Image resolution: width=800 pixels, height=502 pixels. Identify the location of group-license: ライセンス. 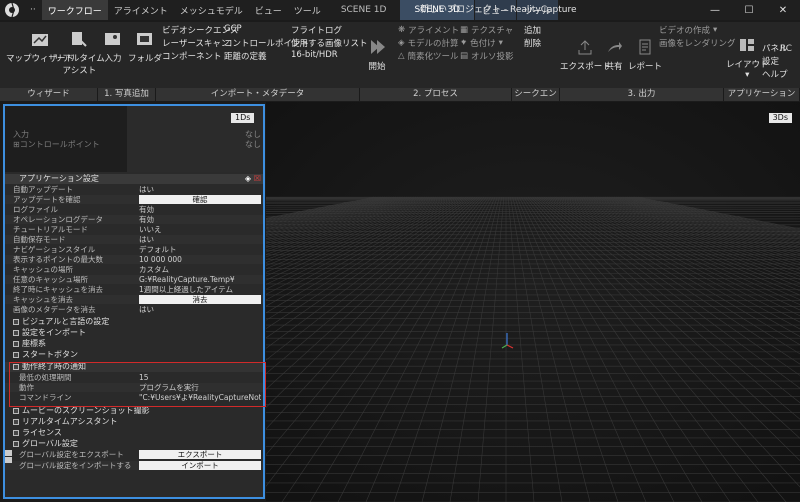
(134, 433).